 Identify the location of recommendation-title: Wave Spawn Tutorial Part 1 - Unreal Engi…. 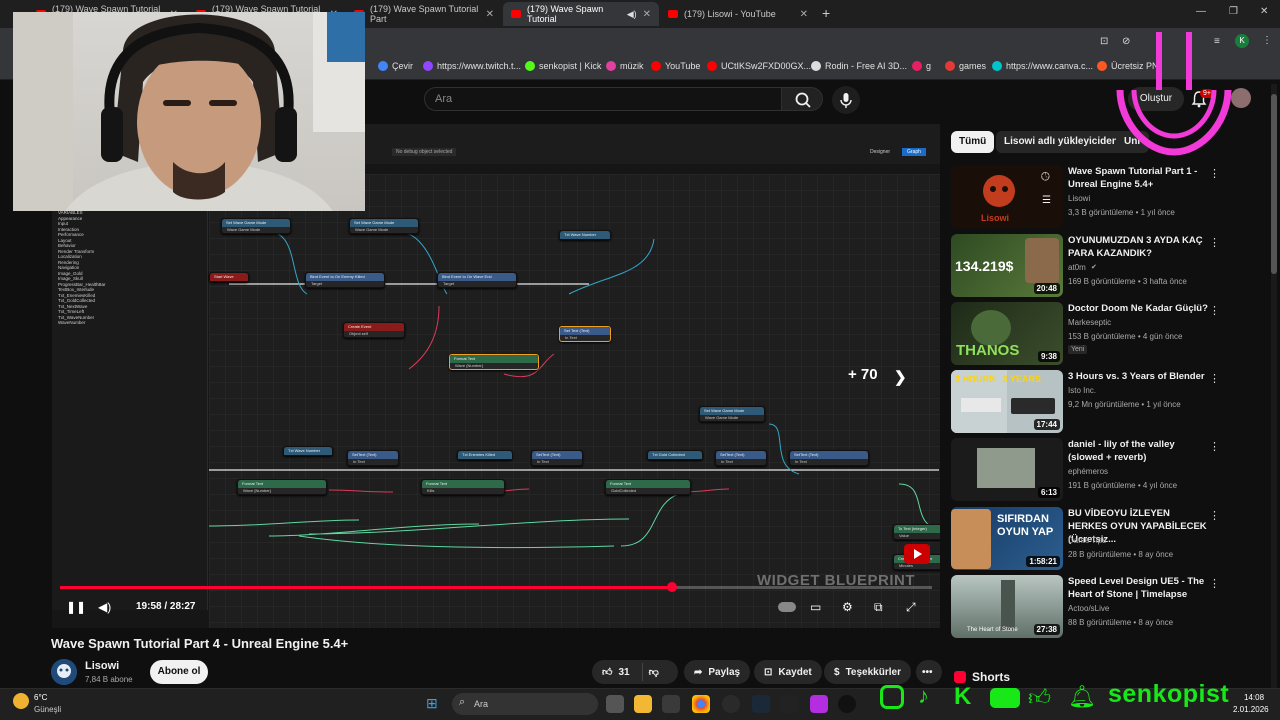
(1138, 178).